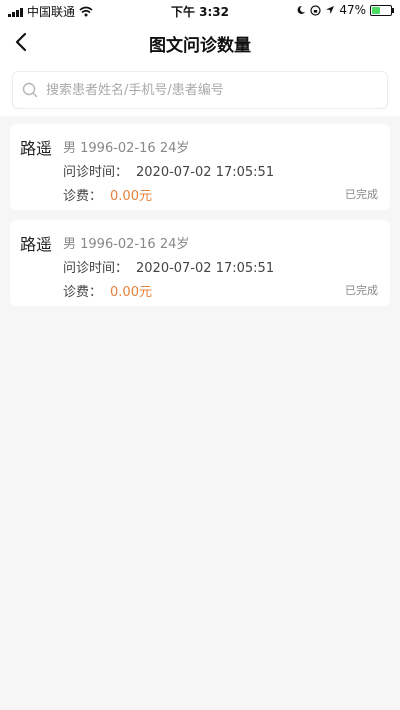 This screenshot has height=710, width=400. I want to click on battery-fill, so click(376, 10).